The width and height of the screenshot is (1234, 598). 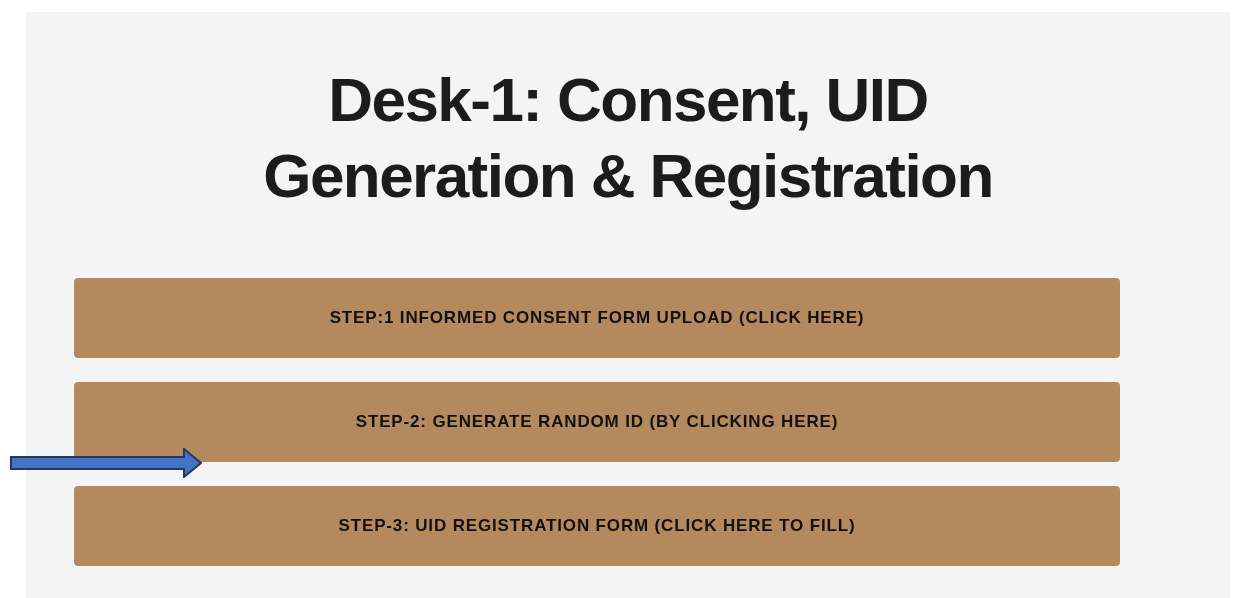 I want to click on step-button: STEP:1 INFORMED CONSENT FORM UPLOAD (CLICK HERE), so click(x=597, y=318).